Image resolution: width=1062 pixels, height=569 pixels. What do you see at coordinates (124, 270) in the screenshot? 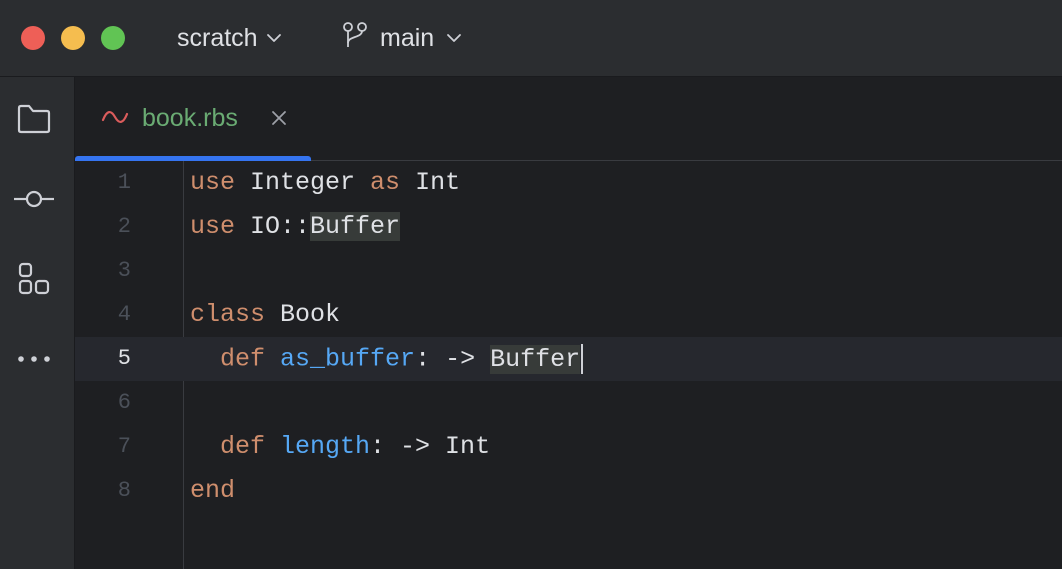
I see `line-number: 3` at bounding box center [124, 270].